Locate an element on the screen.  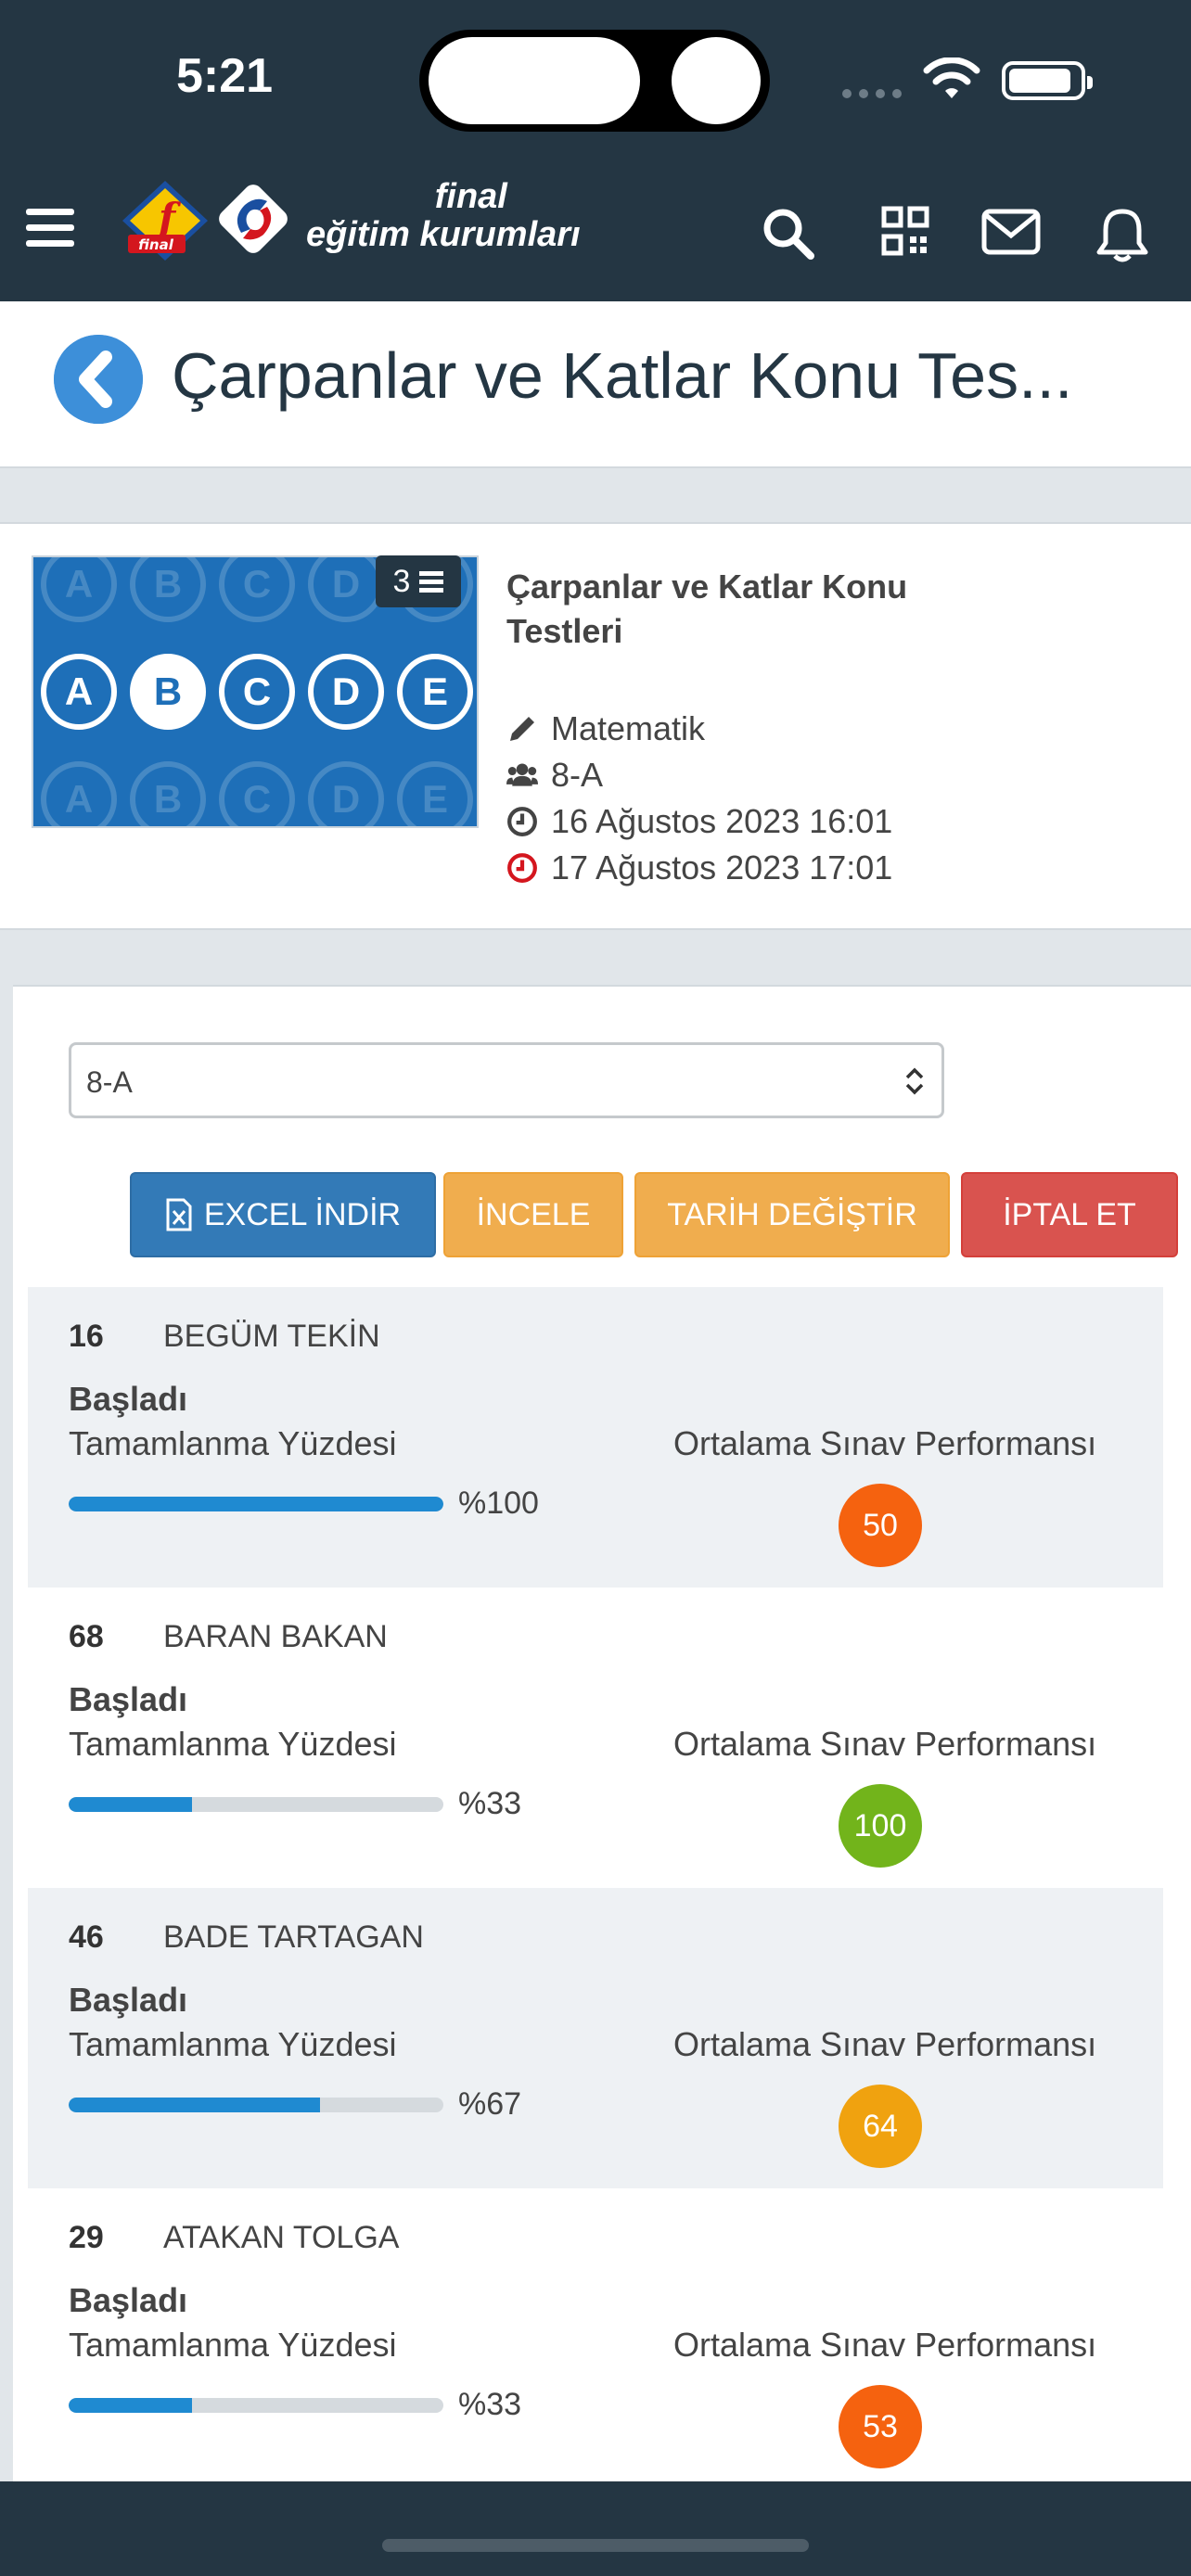
menu-icon is located at coordinates (50, 229).